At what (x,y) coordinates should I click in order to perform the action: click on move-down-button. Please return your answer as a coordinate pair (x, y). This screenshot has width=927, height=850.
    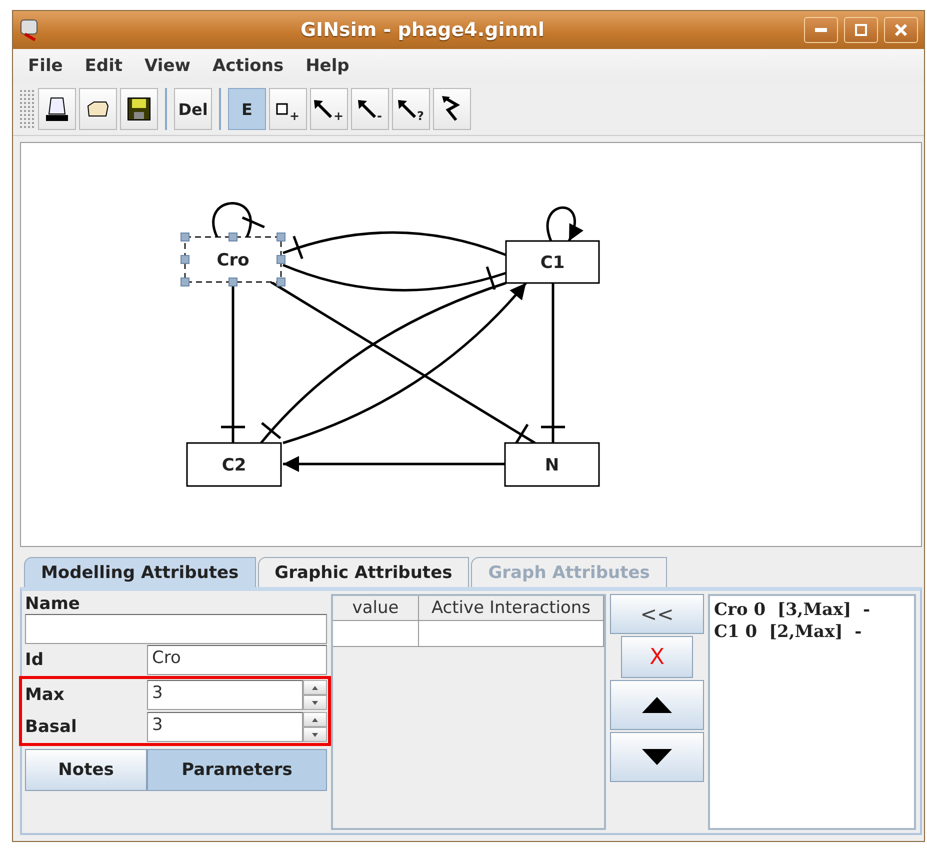
    Looking at the image, I should click on (657, 757).